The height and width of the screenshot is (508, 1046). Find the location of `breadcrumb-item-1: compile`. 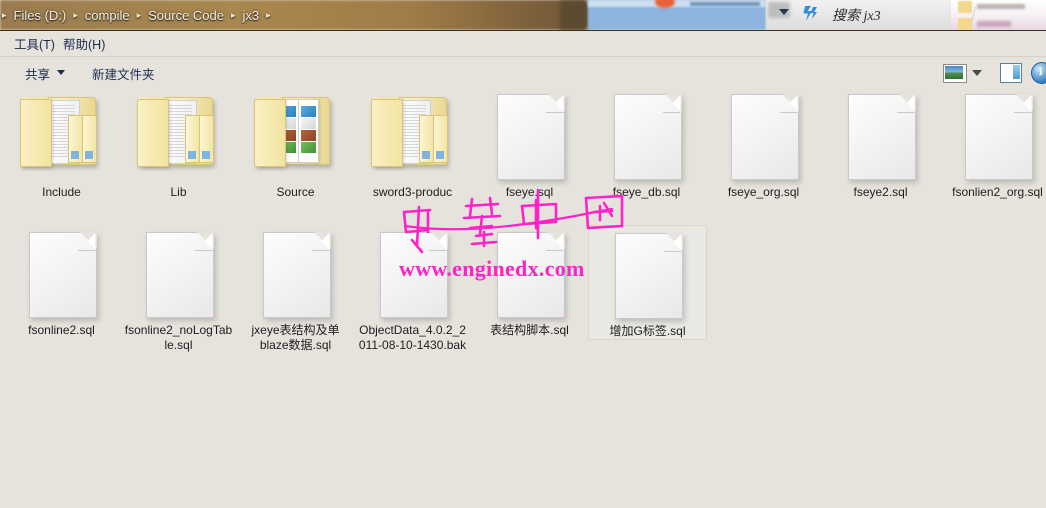

breadcrumb-item-1: compile is located at coordinates (107, 15).